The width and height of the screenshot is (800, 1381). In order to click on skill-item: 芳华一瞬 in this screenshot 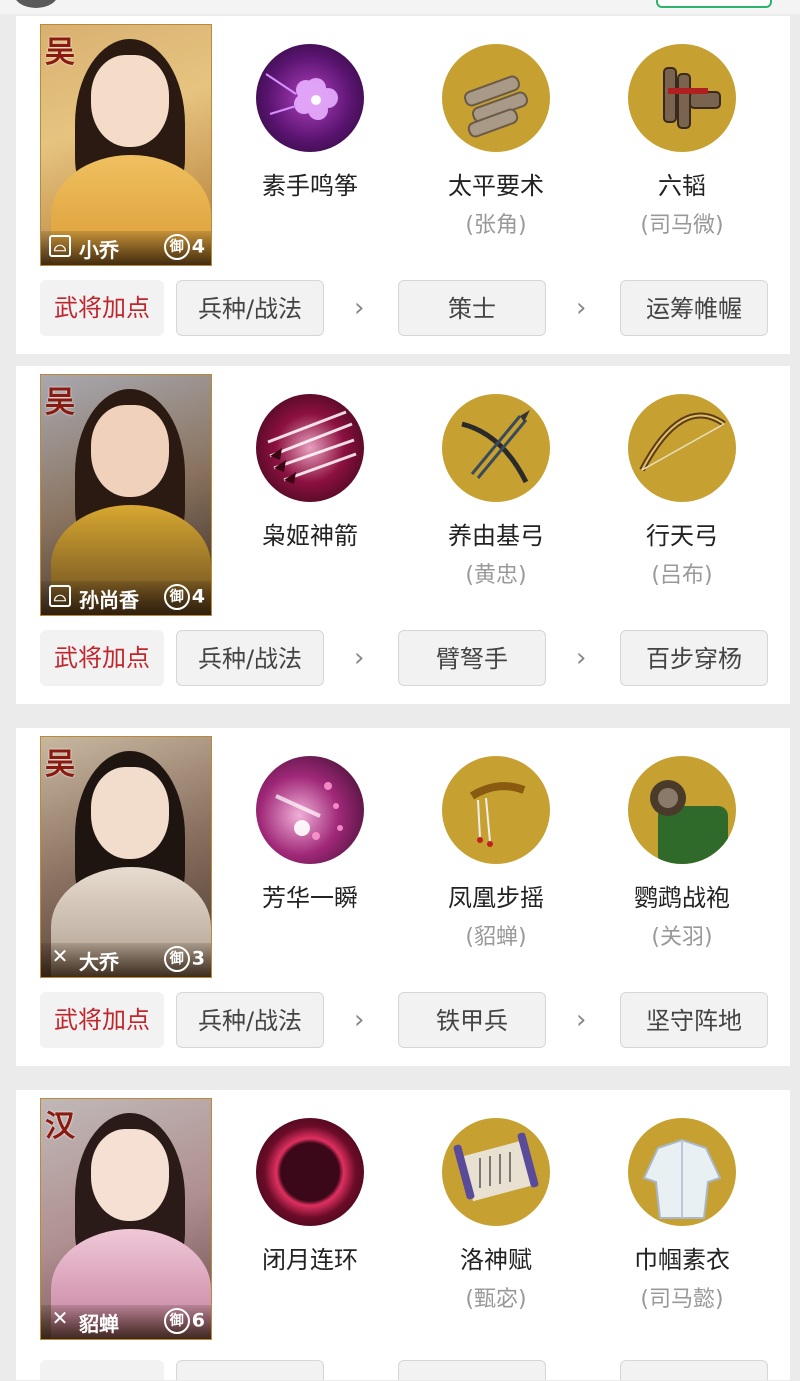, I will do `click(310, 834)`.